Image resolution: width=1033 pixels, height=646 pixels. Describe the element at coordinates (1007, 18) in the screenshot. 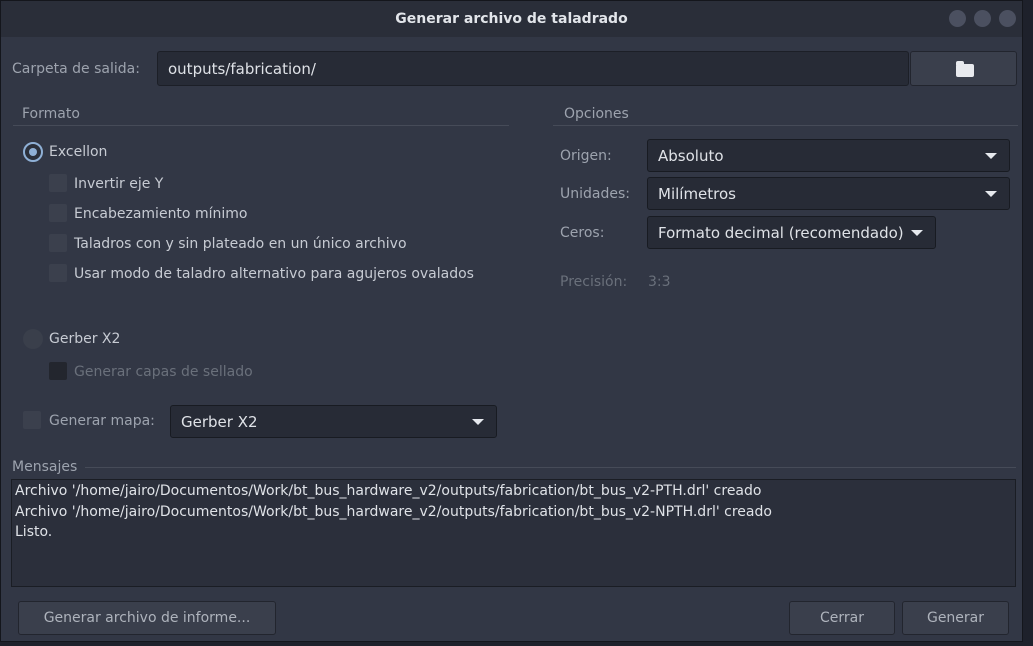

I see `close-window-button` at that location.